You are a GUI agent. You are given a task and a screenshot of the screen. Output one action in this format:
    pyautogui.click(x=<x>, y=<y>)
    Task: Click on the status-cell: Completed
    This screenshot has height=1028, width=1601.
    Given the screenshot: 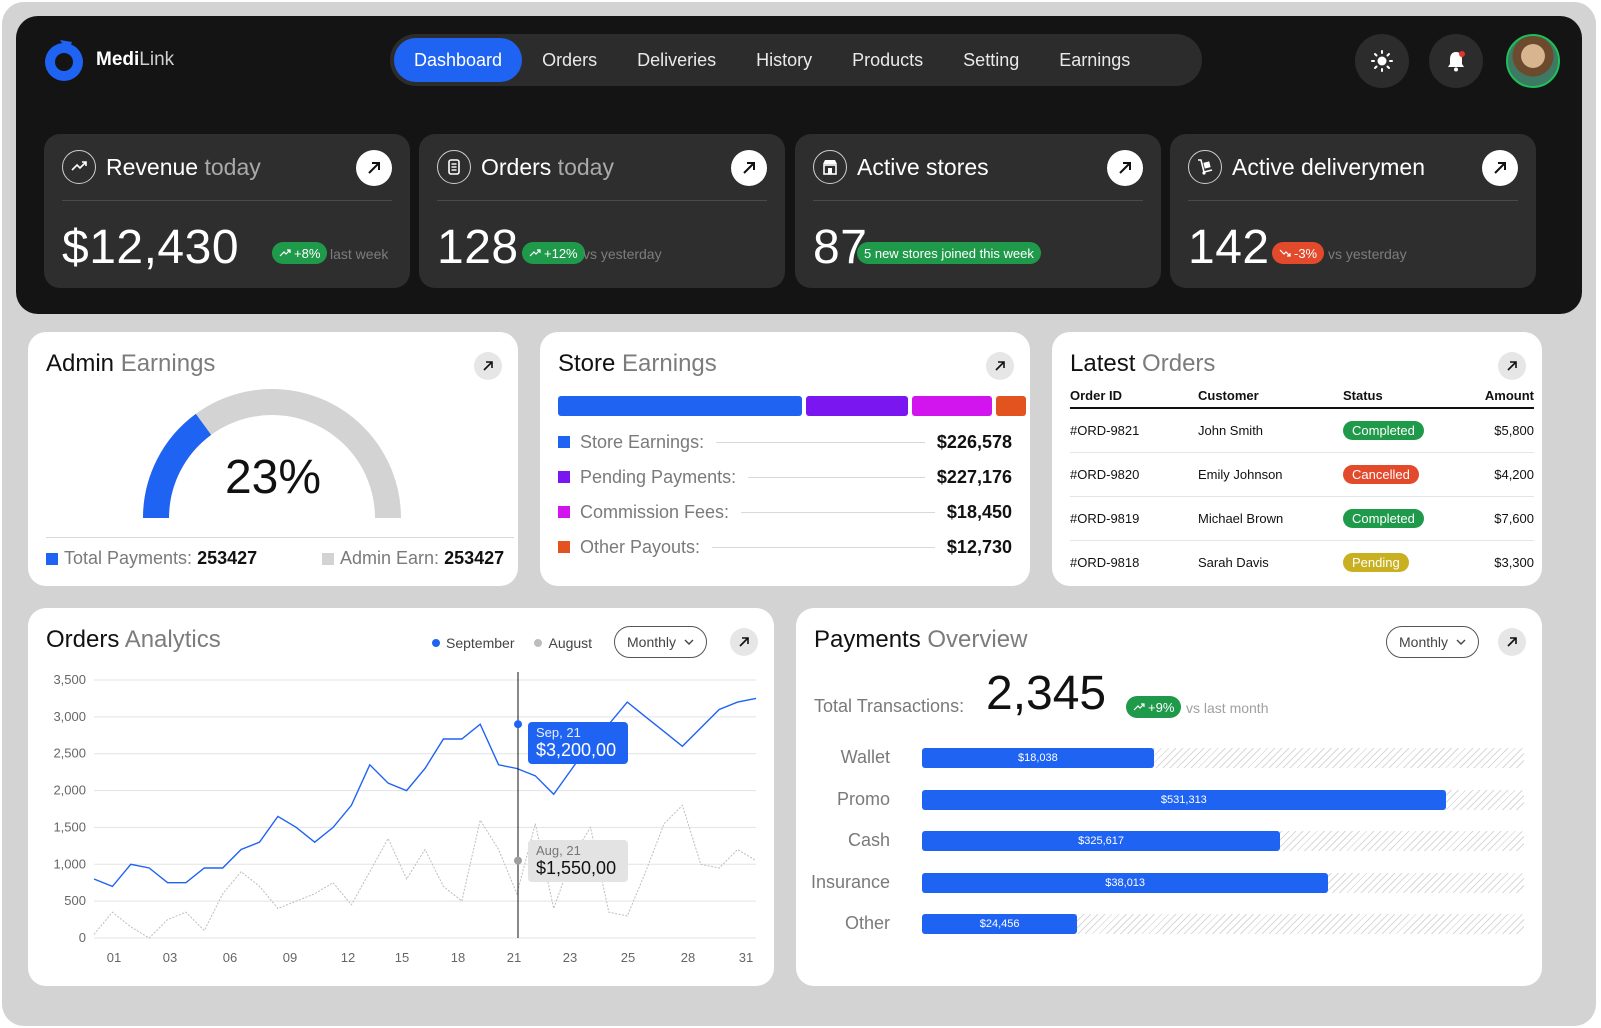 What is the action you would take?
    pyautogui.click(x=1407, y=518)
    